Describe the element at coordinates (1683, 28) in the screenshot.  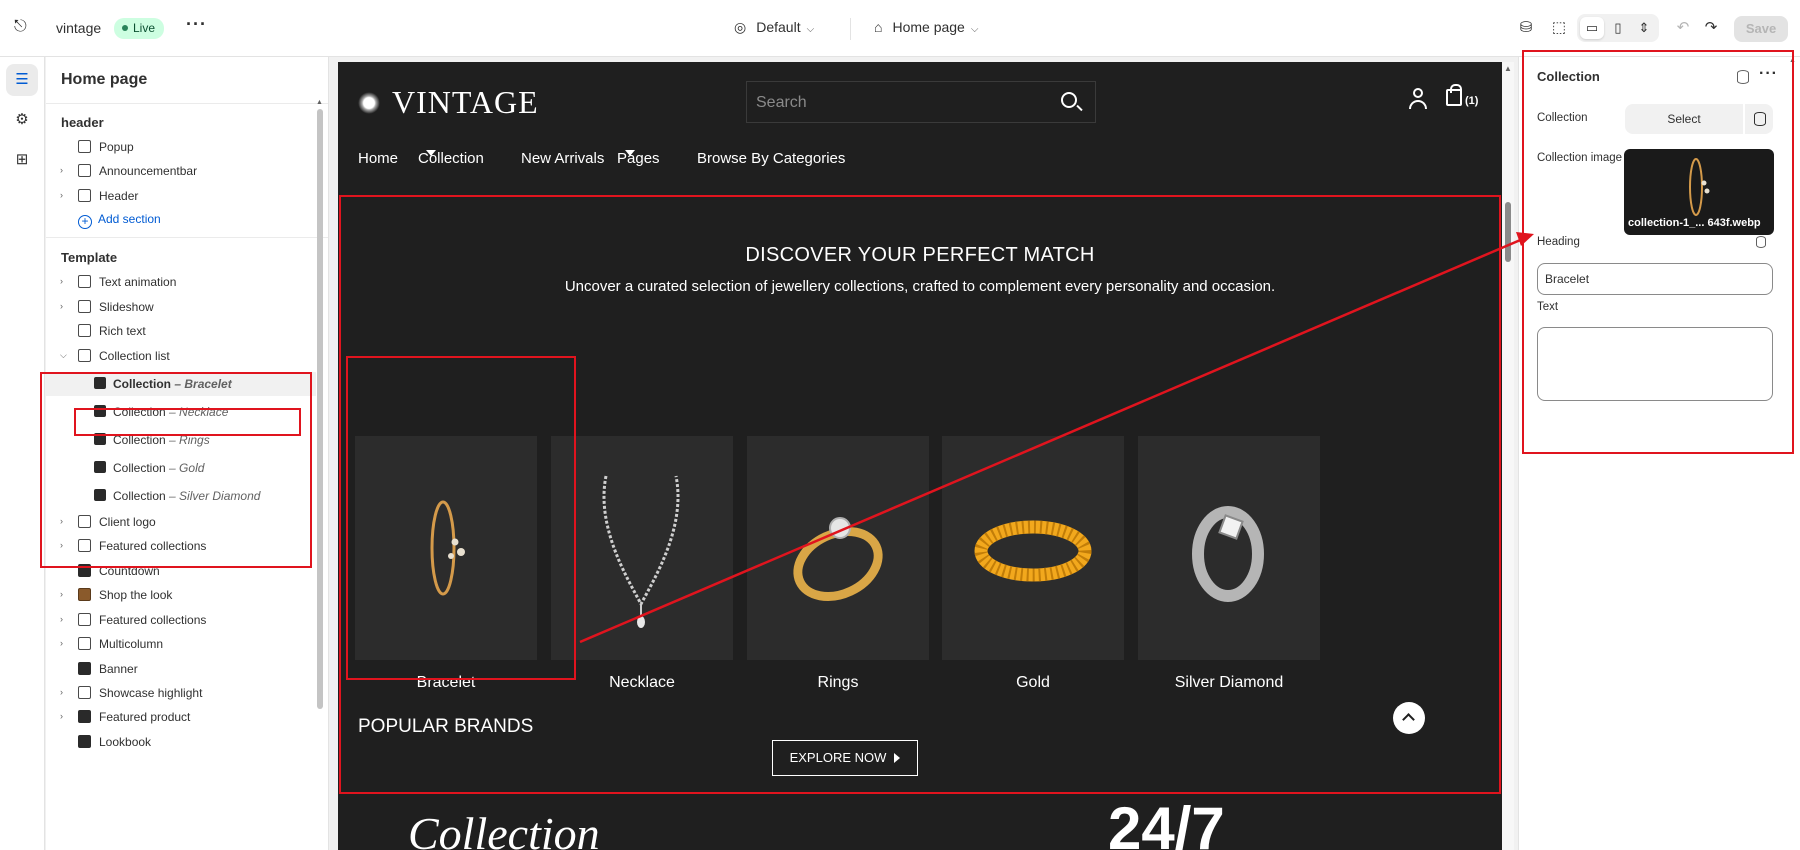
I see `undo-icon: ↶` at that location.